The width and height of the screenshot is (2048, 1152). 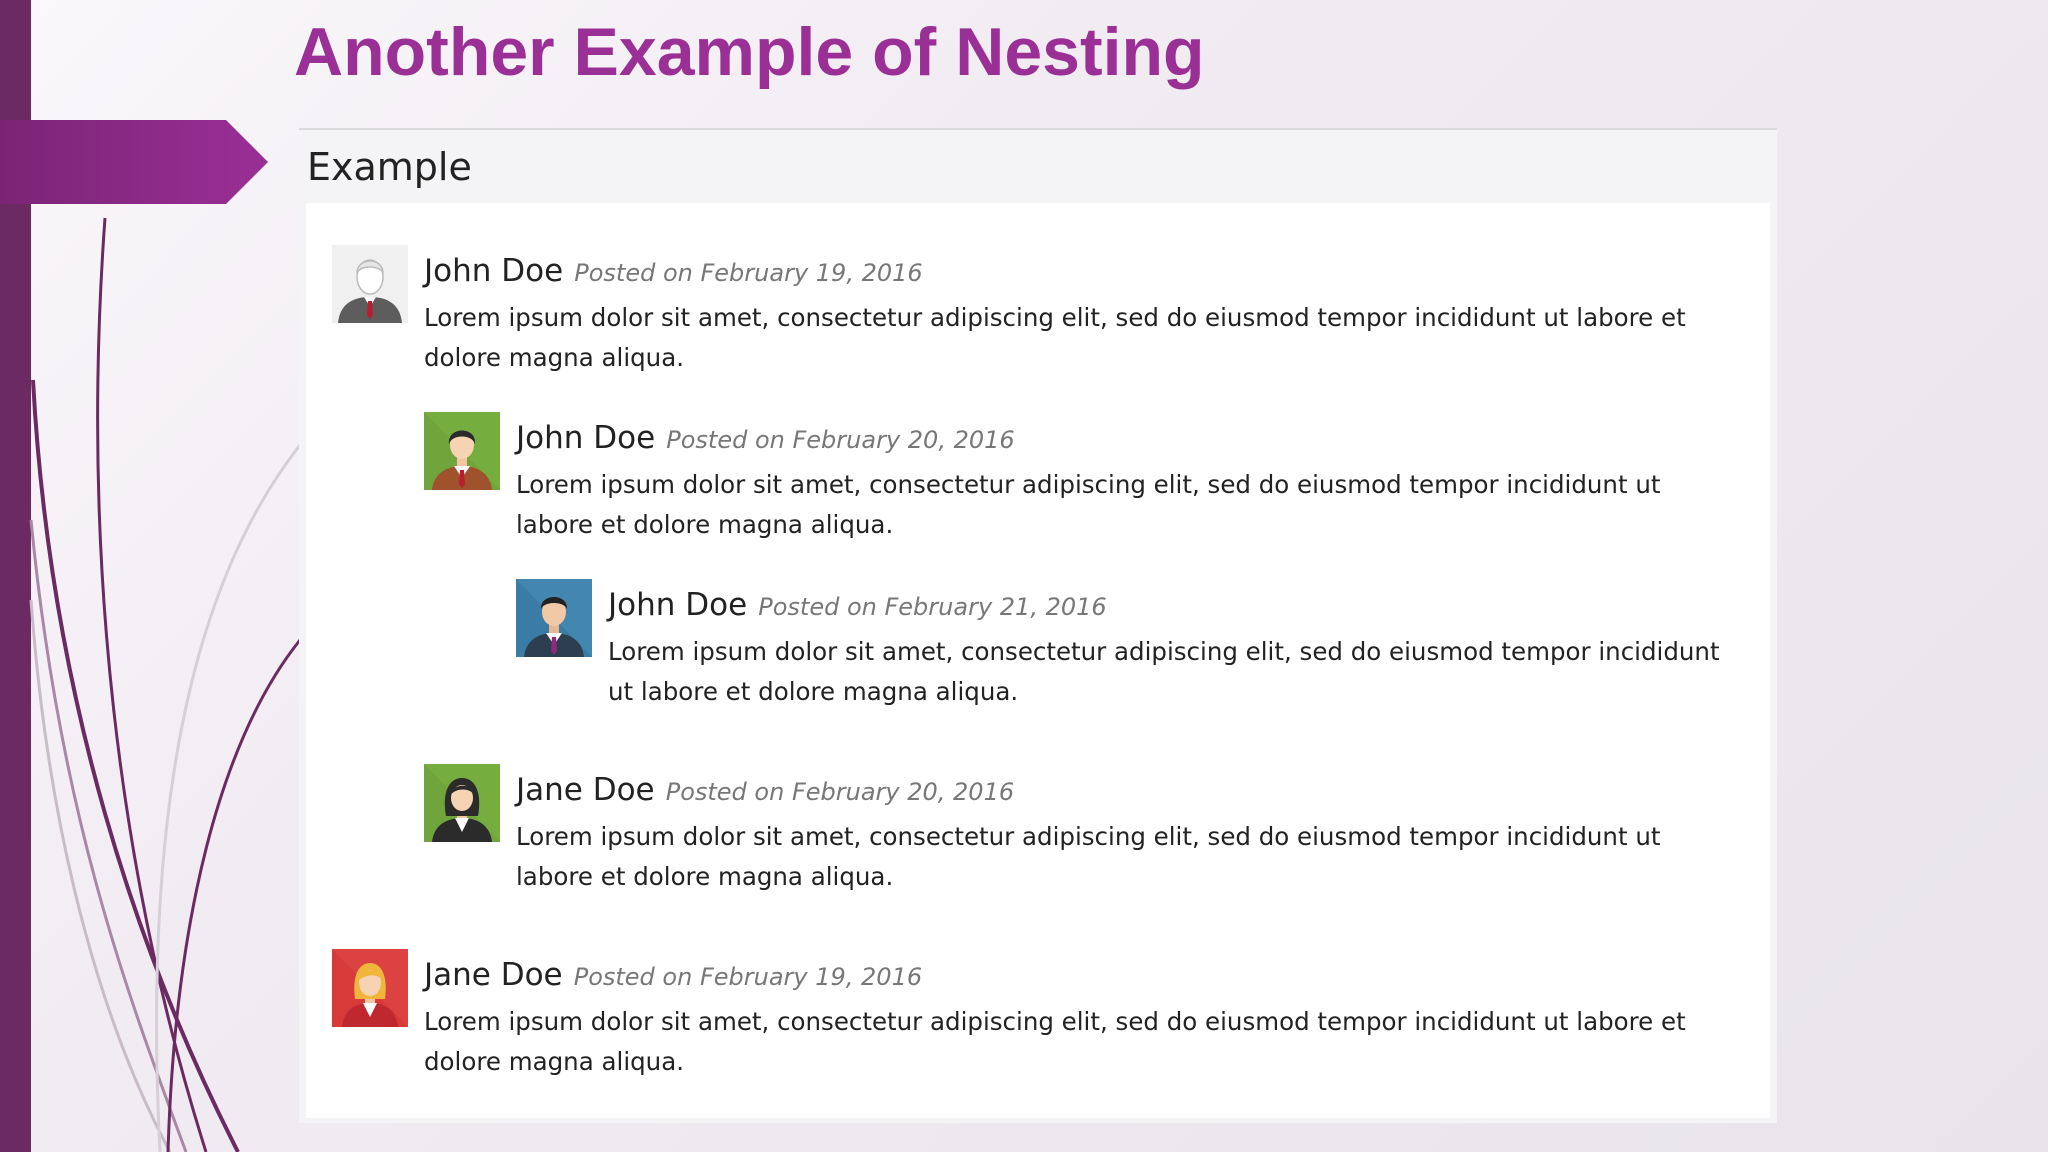 What do you see at coordinates (462, 803) in the screenshot?
I see `female-avatar-green-icon` at bounding box center [462, 803].